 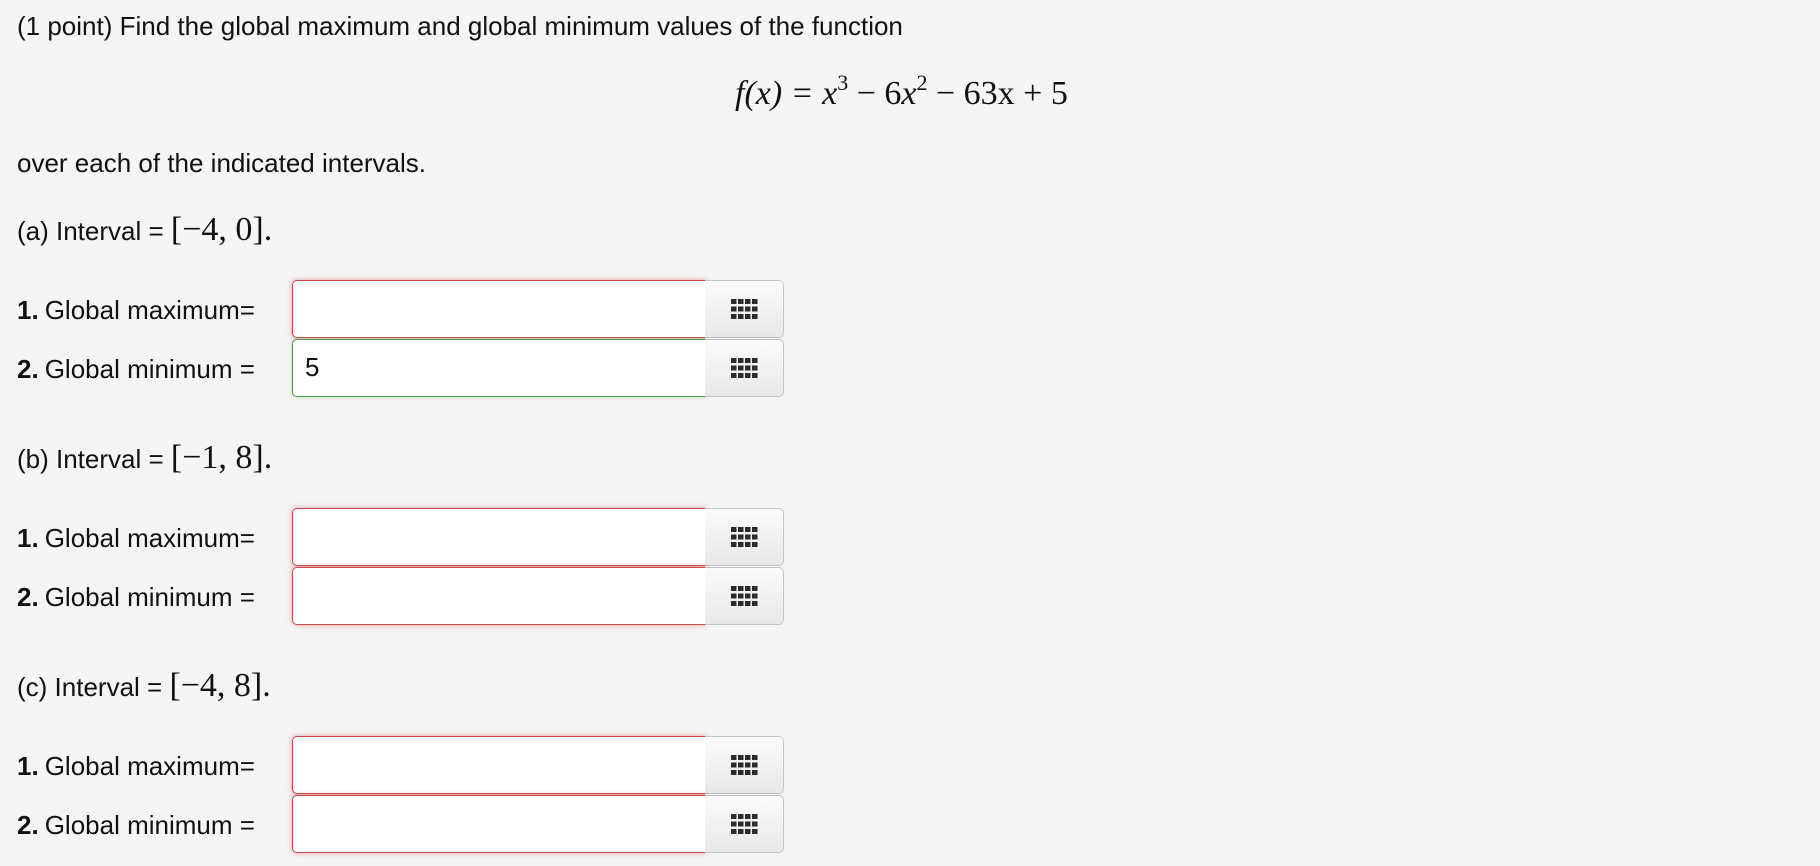 I want to click on part-c-heading: (c) Interval = [−4, 8]., so click(x=144, y=685).